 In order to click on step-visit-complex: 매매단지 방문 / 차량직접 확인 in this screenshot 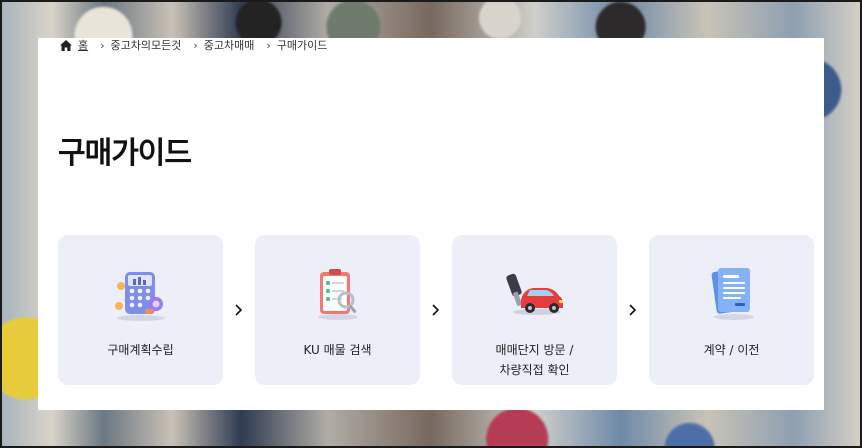, I will do `click(534, 310)`.